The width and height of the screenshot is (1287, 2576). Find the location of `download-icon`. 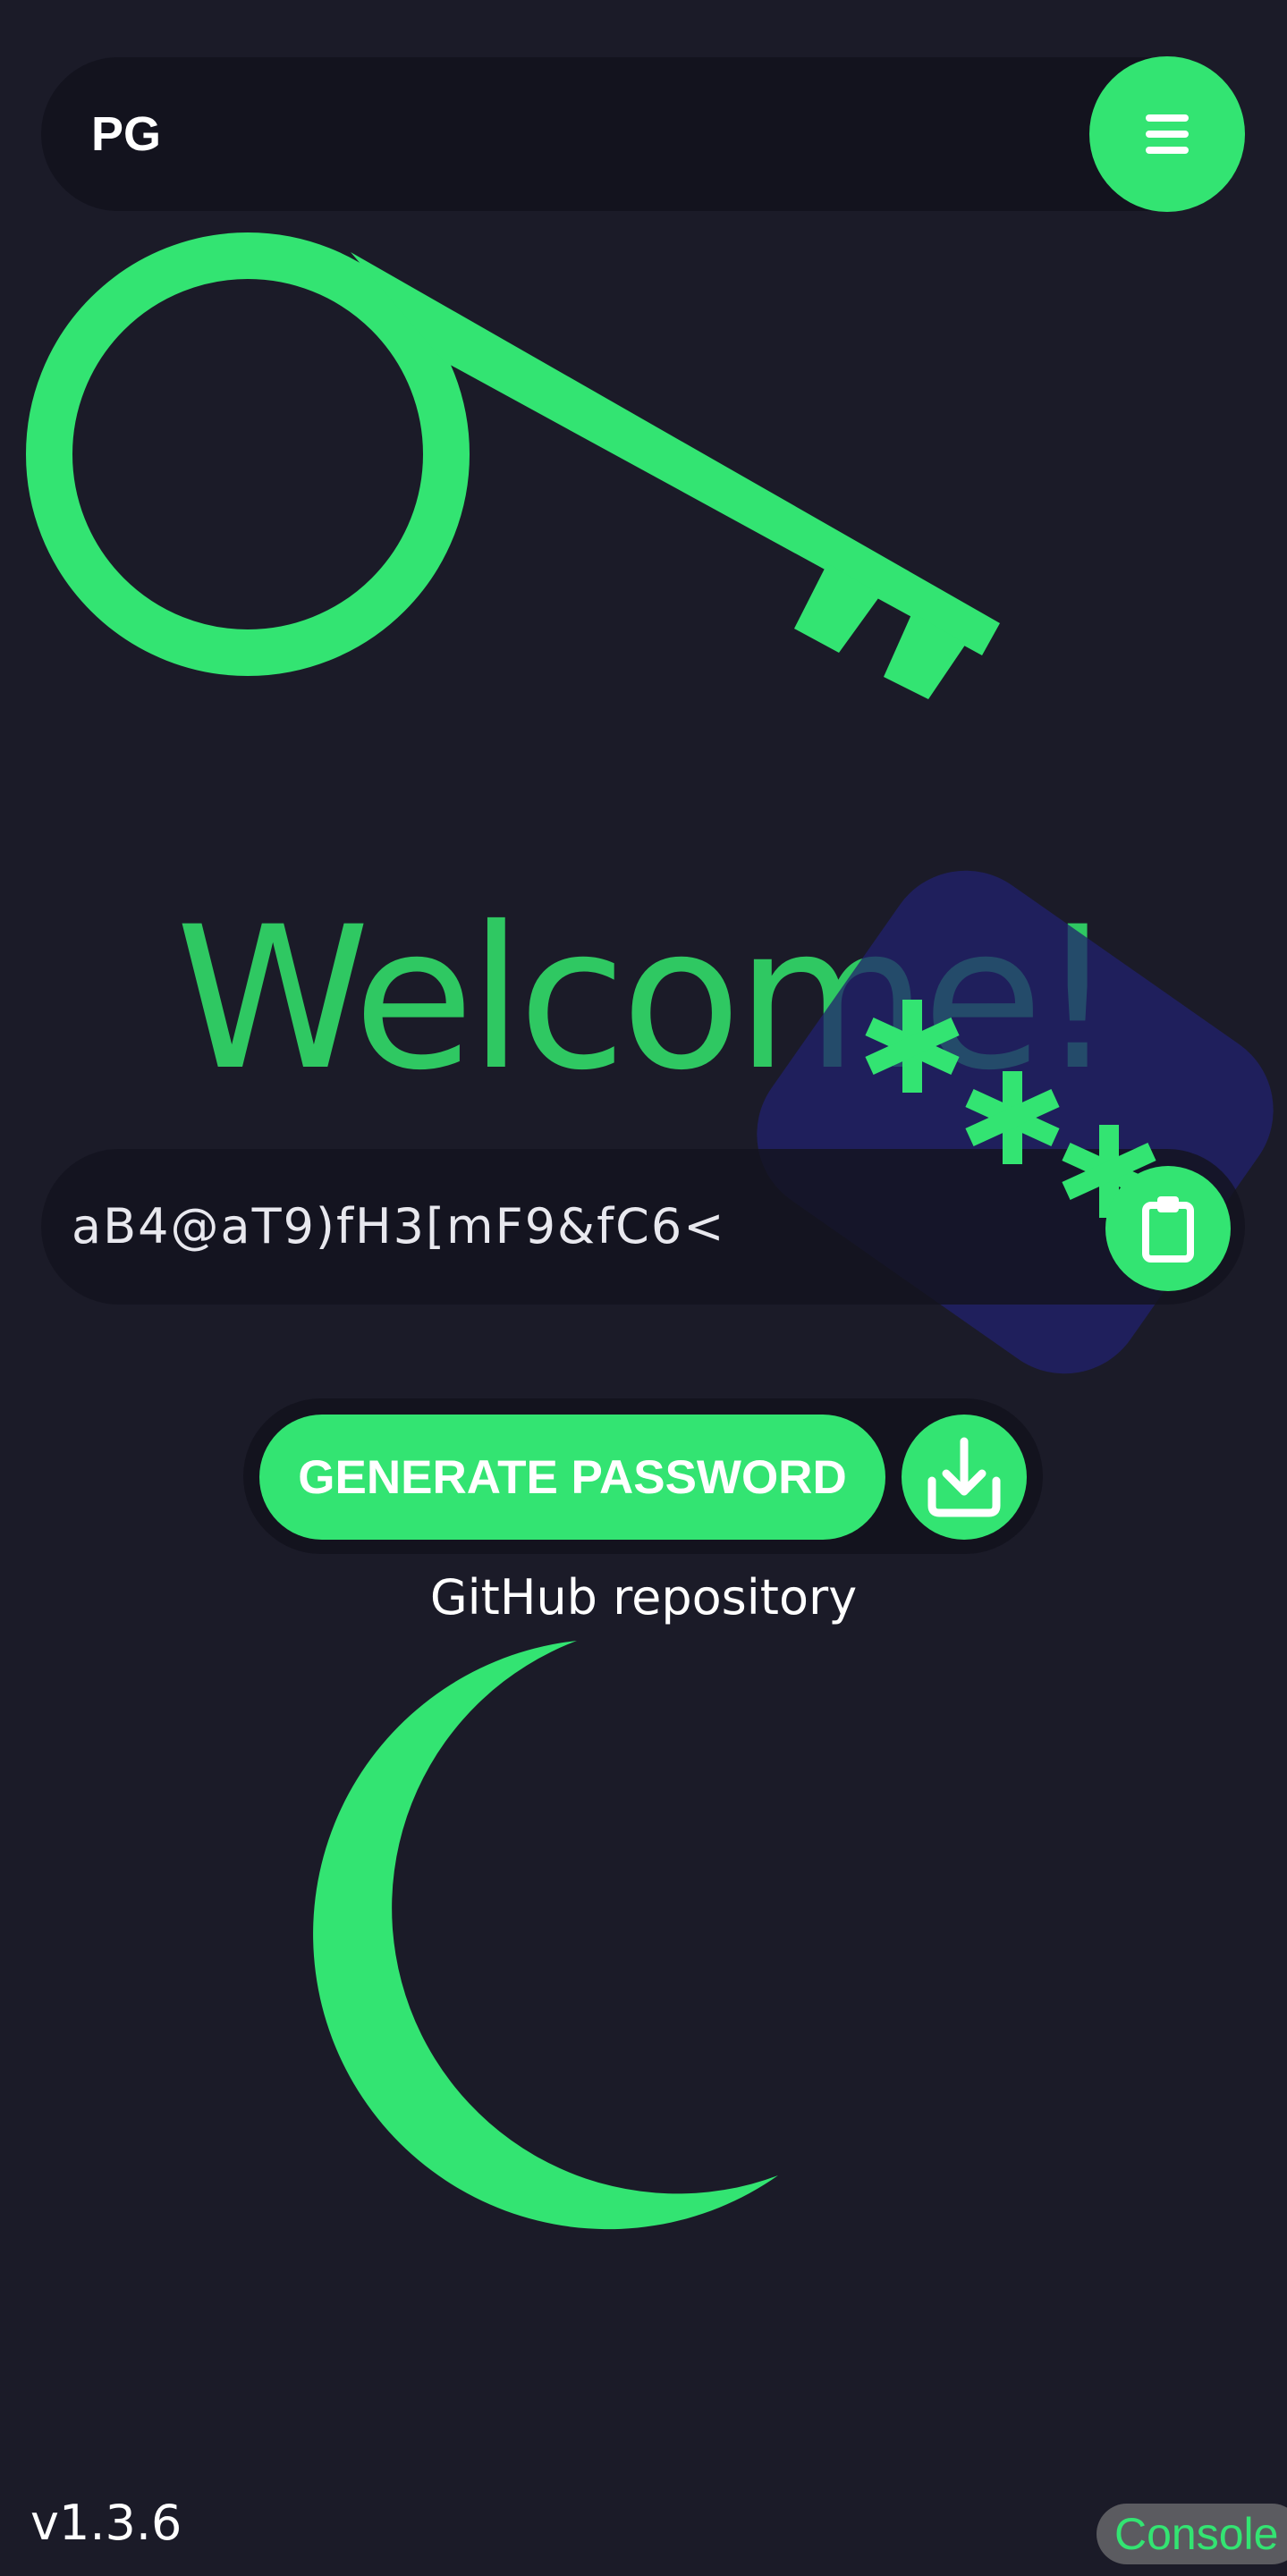

download-icon is located at coordinates (964, 1477).